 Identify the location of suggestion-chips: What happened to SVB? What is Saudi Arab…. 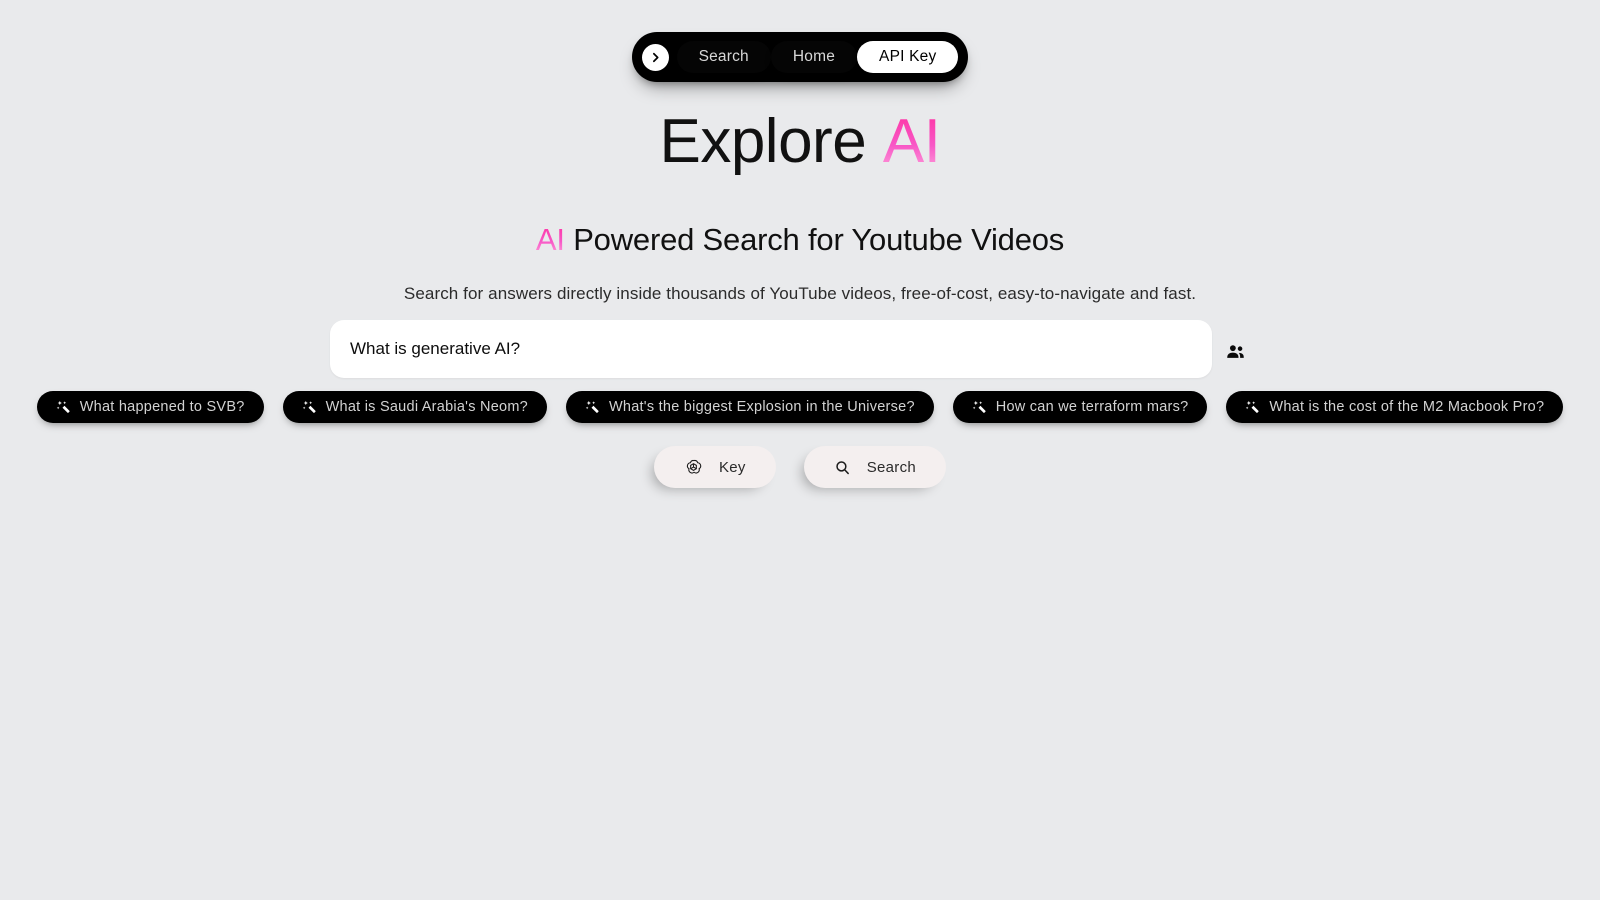
(800, 407).